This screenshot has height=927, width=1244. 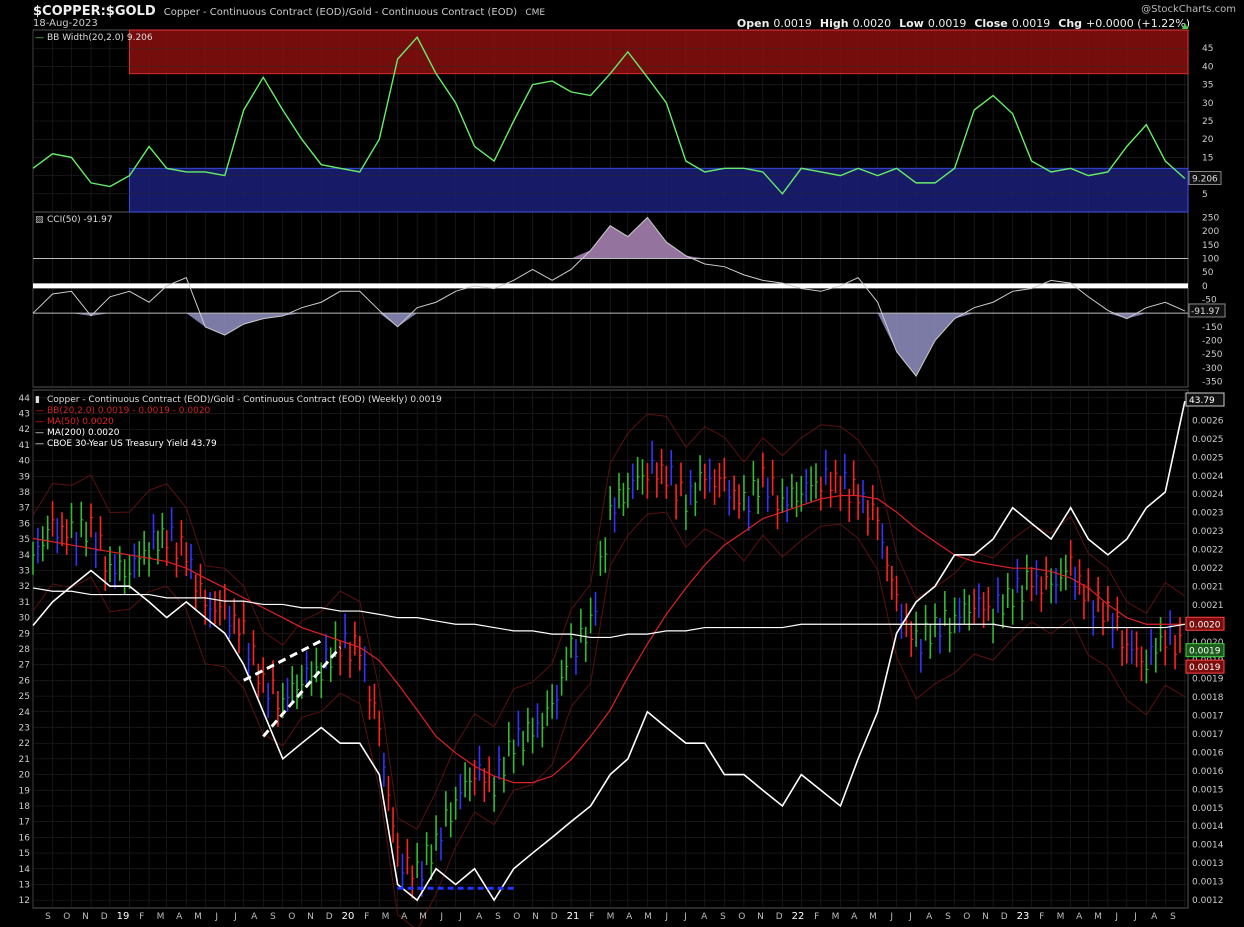 I want to click on cci-last-label: -91.97, so click(x=1205, y=312).